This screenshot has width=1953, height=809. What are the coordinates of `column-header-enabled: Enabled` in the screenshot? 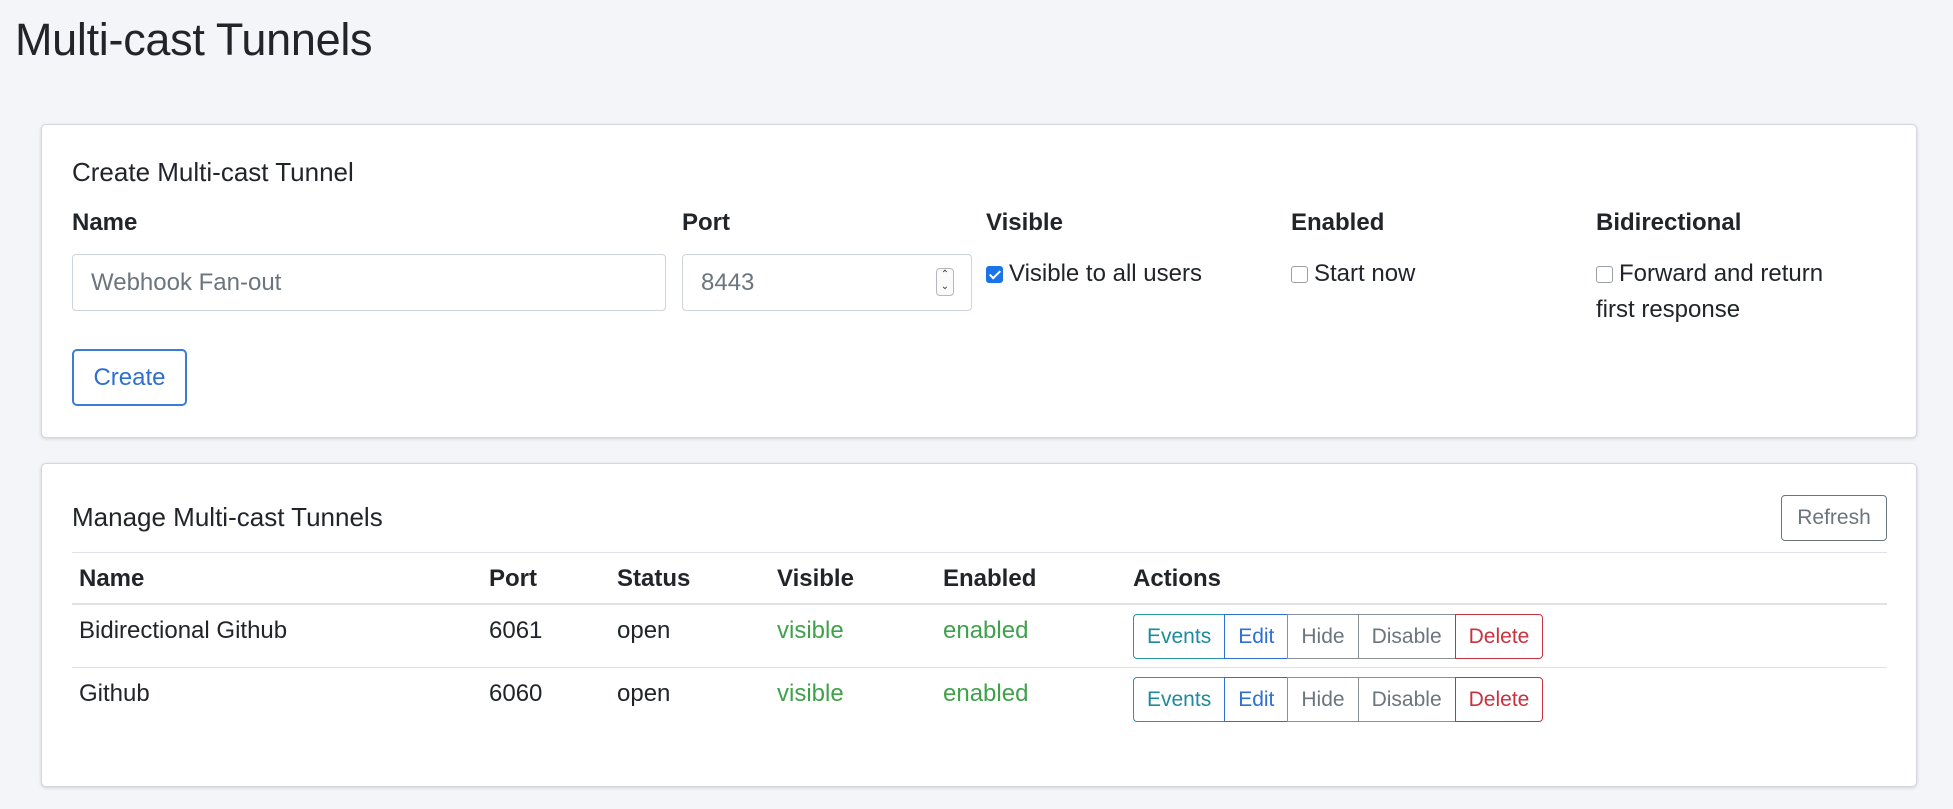 It's located at (989, 579).